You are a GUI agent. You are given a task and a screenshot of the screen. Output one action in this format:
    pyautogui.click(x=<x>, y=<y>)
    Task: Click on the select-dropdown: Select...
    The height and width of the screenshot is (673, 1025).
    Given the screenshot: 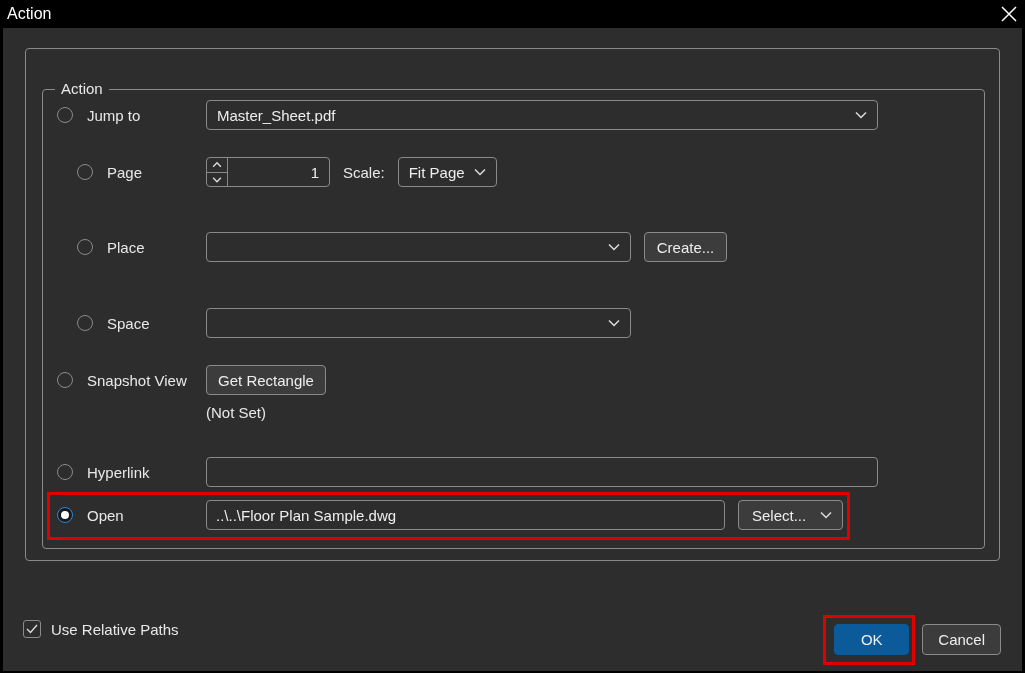 What is the action you would take?
    pyautogui.click(x=790, y=515)
    